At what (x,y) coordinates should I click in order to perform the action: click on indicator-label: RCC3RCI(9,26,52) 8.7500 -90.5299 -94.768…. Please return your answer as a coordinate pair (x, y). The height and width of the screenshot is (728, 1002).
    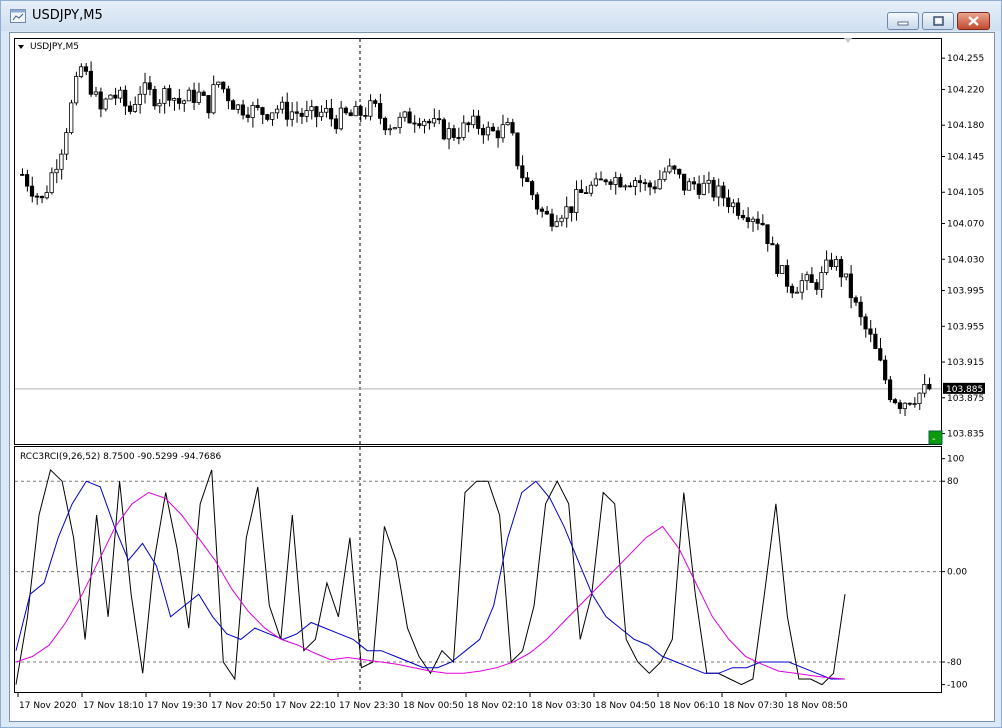
    Looking at the image, I should click on (120, 457).